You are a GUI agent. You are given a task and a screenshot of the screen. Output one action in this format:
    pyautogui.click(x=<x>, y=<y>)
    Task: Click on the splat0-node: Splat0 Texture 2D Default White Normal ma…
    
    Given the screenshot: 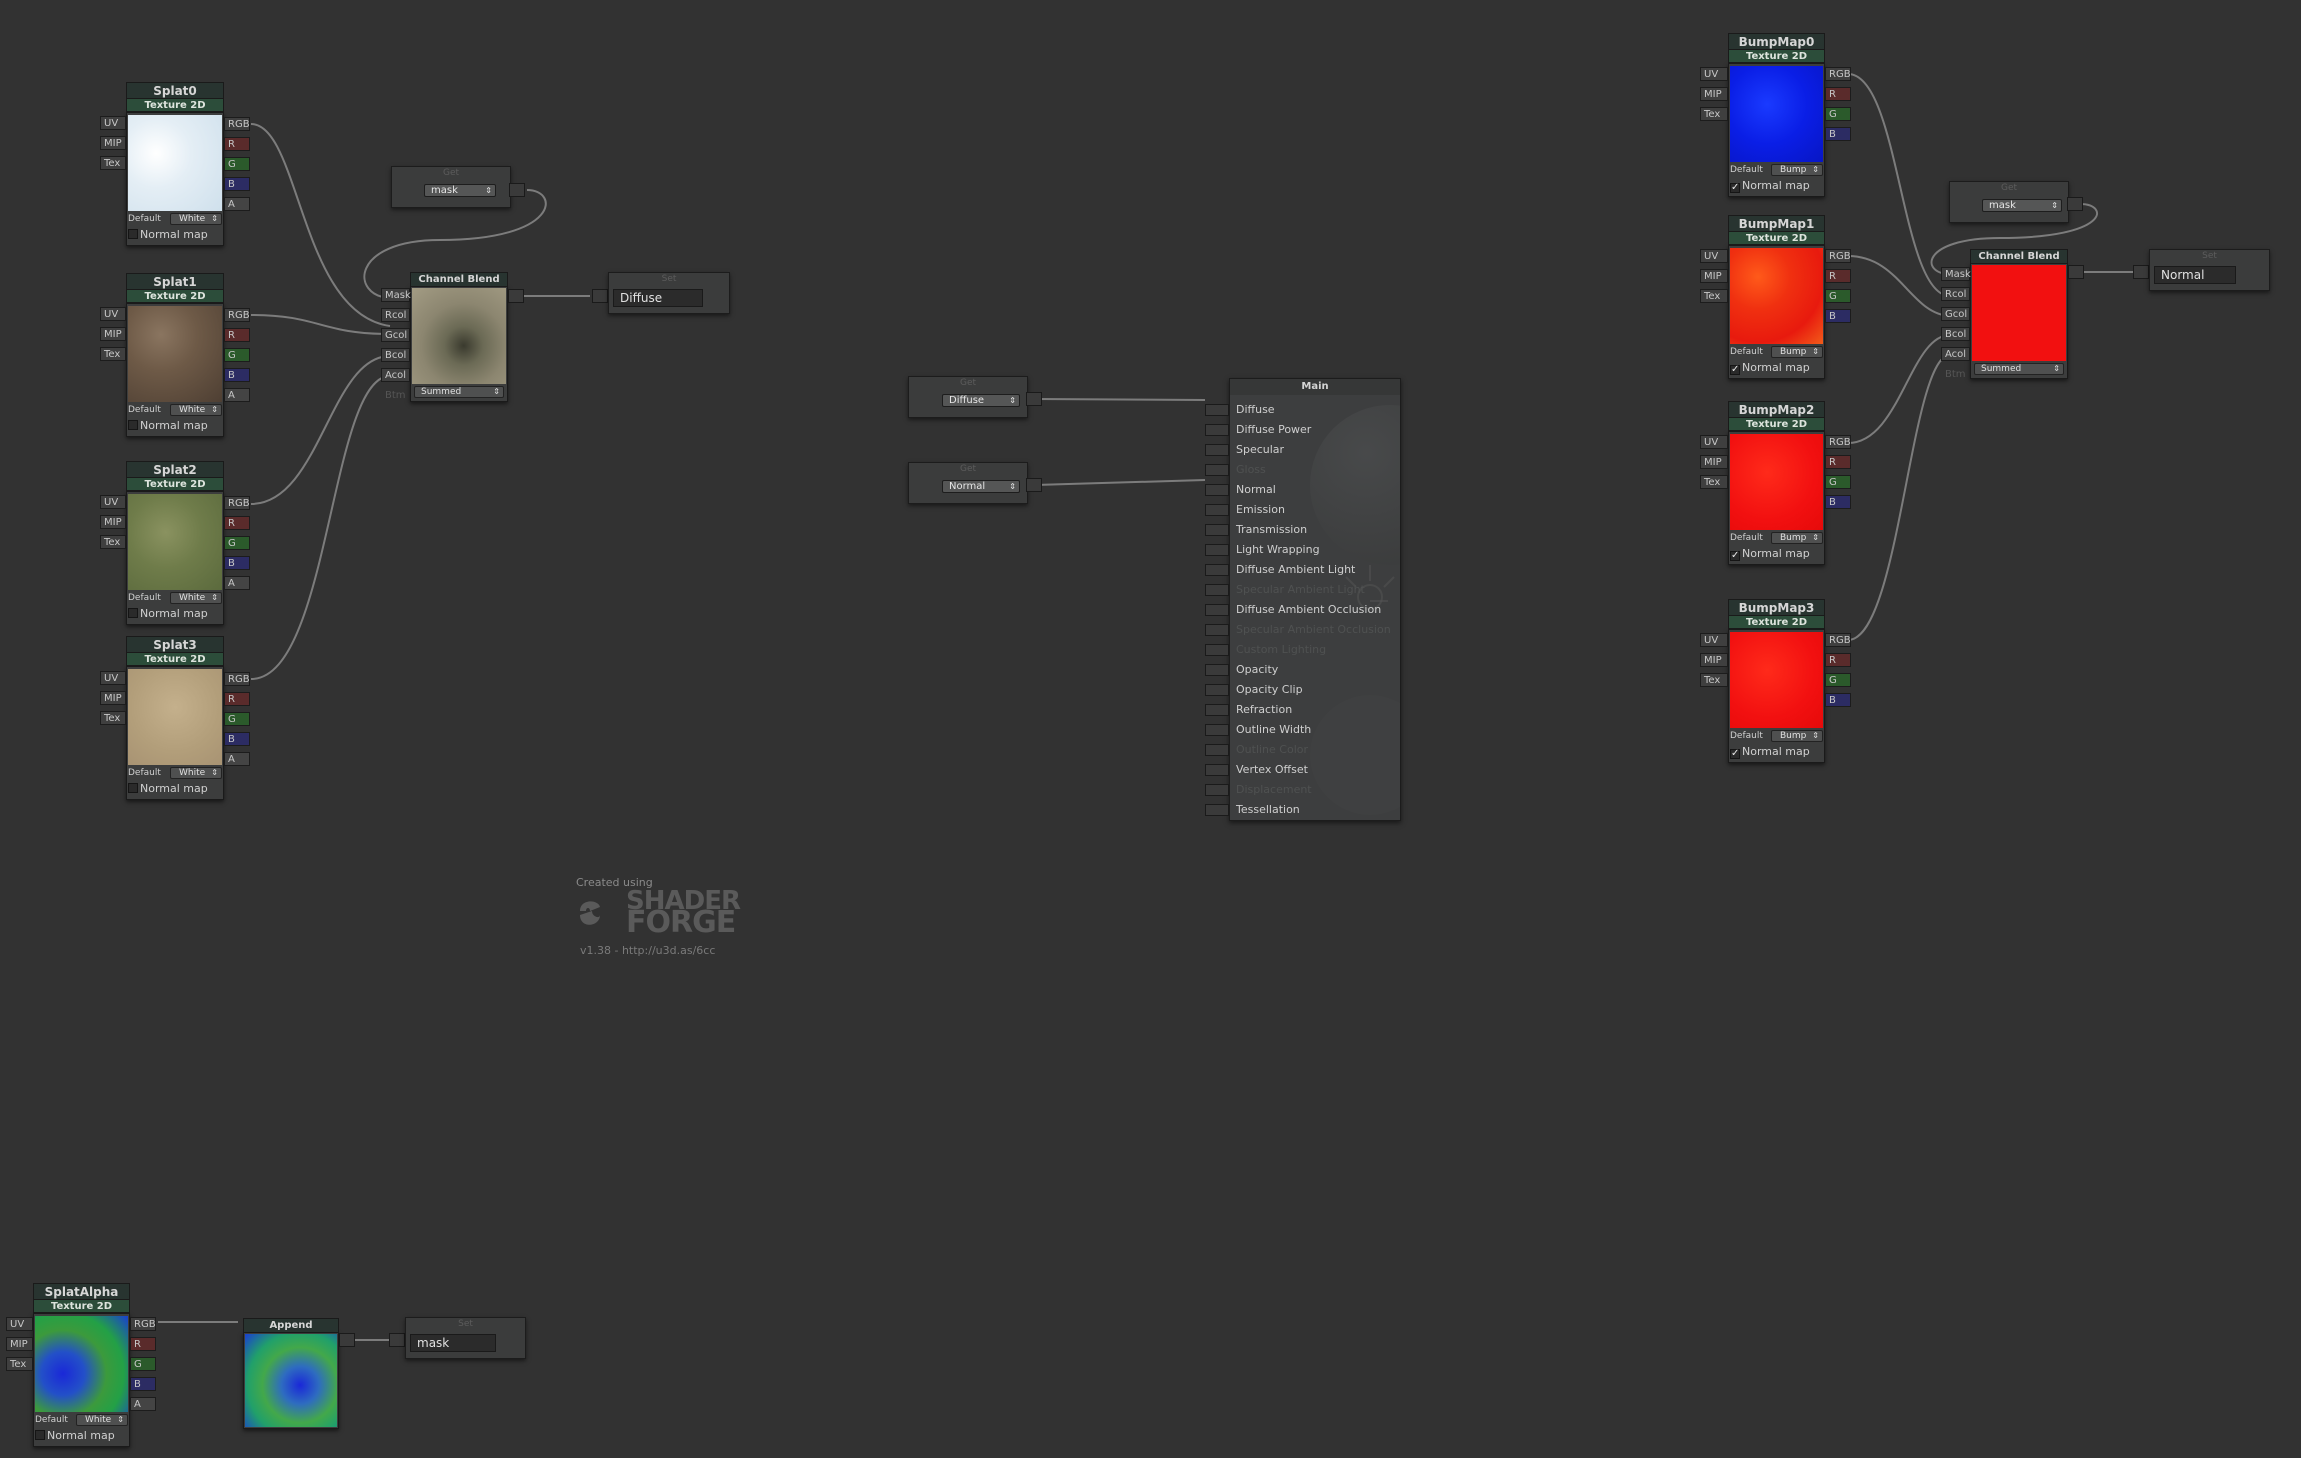 What is the action you would take?
    pyautogui.click(x=175, y=164)
    